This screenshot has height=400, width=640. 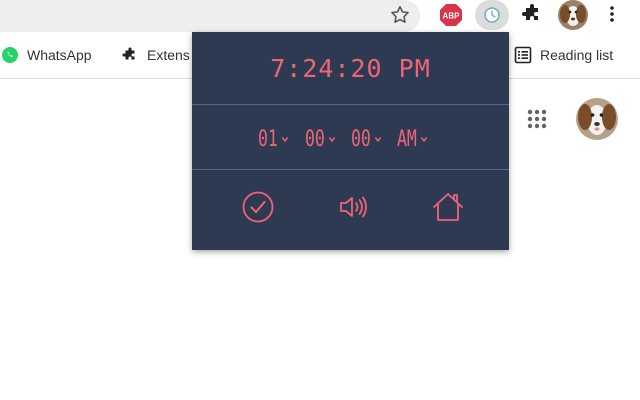 I want to click on browser-menu-icon, so click(x=613, y=15).